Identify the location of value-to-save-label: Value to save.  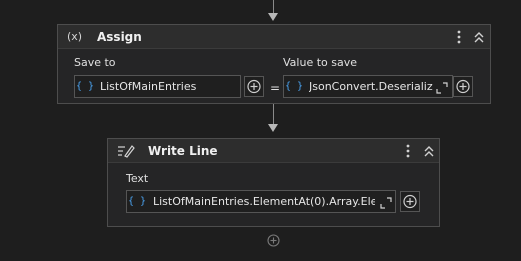
(320, 62).